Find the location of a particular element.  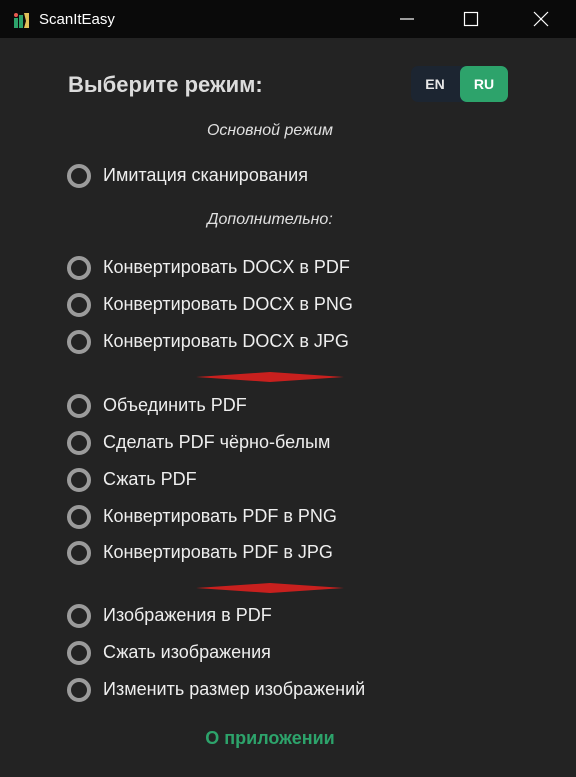

window-title: ScanItEasy is located at coordinates (77, 19).